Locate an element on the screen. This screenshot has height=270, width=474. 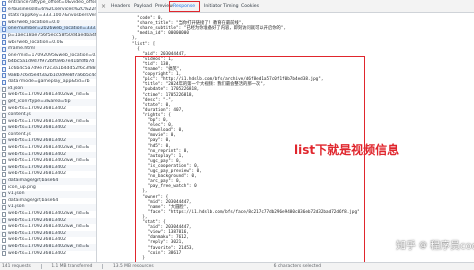
request-name: get_icon?type=3&area=tip is located at coordinates (39, 101).